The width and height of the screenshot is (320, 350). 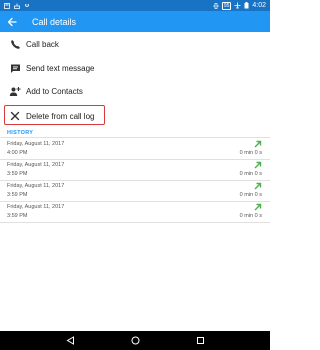 What do you see at coordinates (216, 5) in the screenshot?
I see `vibrate-icon` at bounding box center [216, 5].